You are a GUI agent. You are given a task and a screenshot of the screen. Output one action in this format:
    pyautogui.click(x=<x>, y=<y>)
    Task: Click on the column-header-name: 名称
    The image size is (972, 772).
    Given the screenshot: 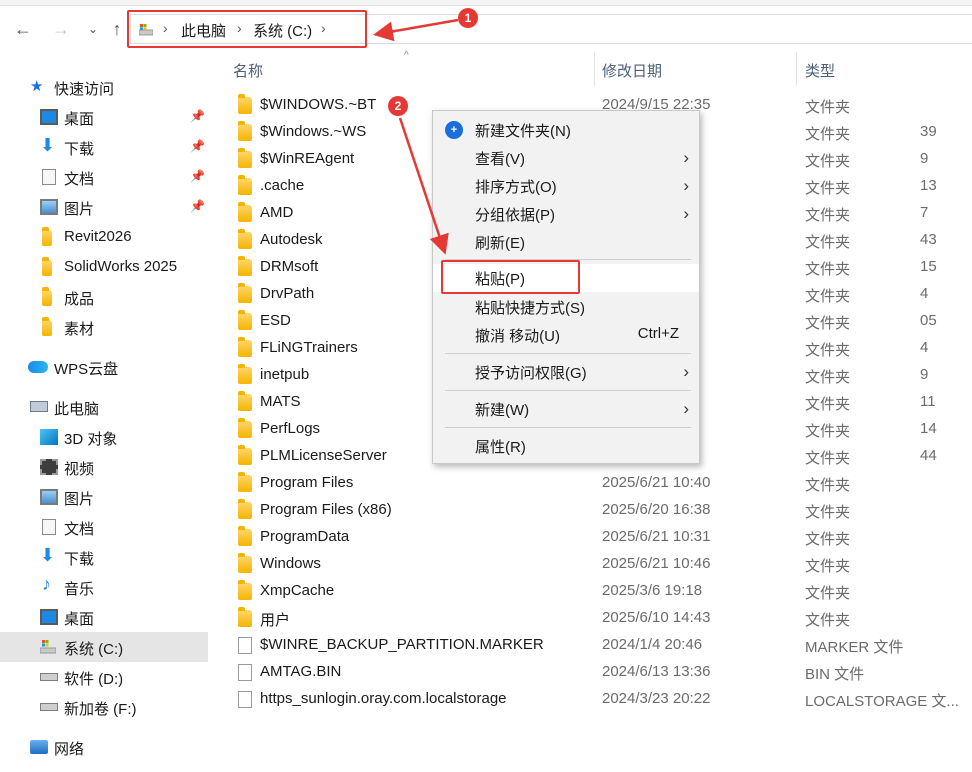 What is the action you would take?
    pyautogui.click(x=248, y=70)
    